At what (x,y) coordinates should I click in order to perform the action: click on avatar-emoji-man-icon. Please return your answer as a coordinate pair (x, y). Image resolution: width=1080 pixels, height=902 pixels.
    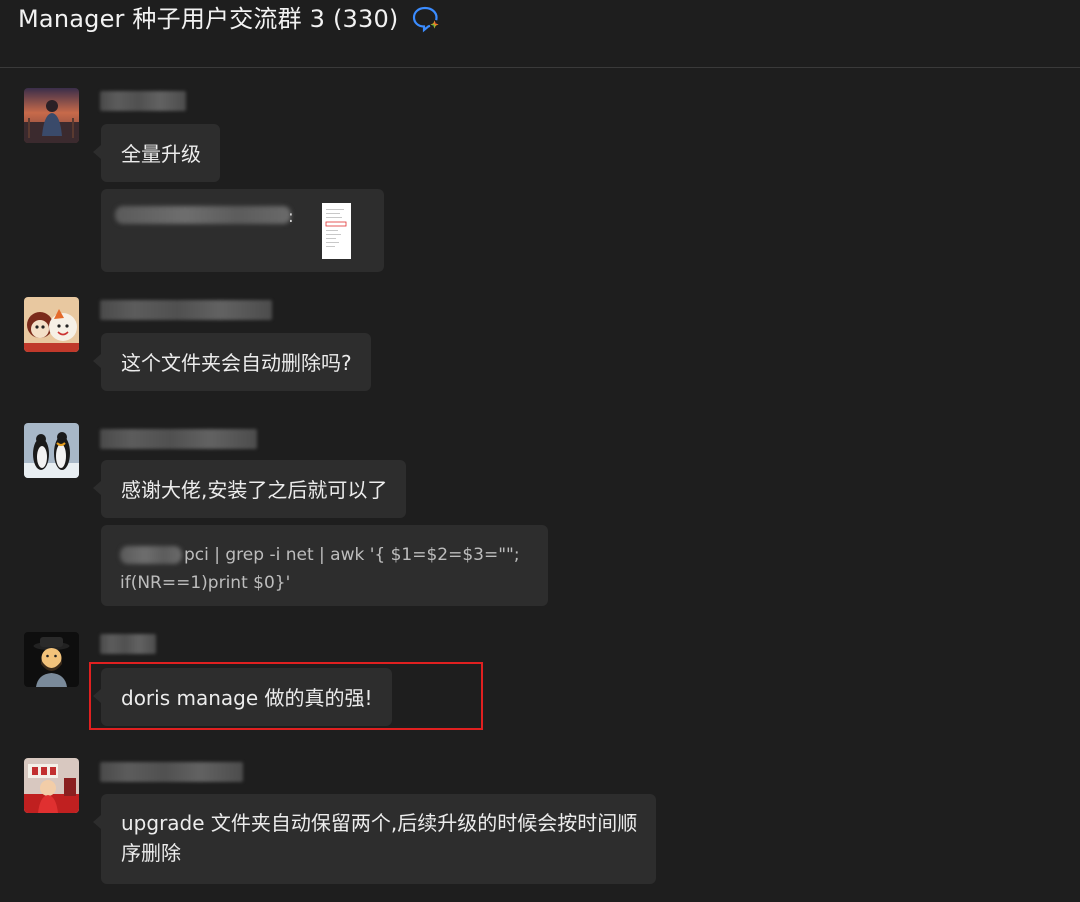
    Looking at the image, I should click on (51, 659).